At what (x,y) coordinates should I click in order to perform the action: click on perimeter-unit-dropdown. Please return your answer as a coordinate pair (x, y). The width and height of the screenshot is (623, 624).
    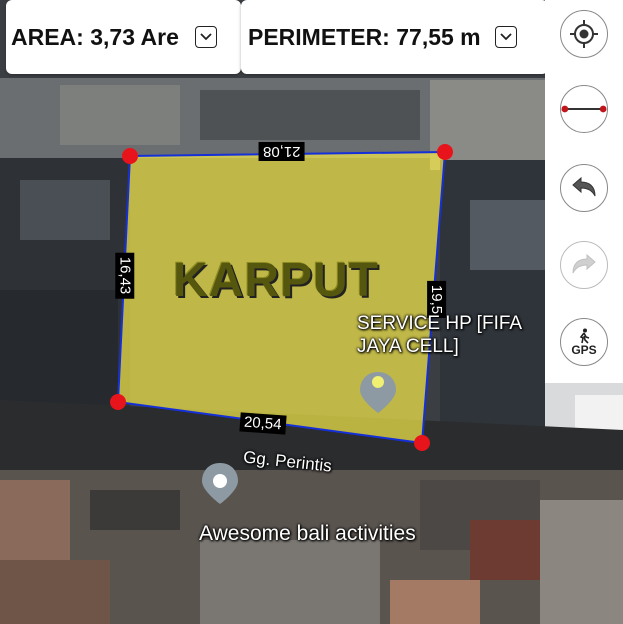
    Looking at the image, I should click on (505, 37).